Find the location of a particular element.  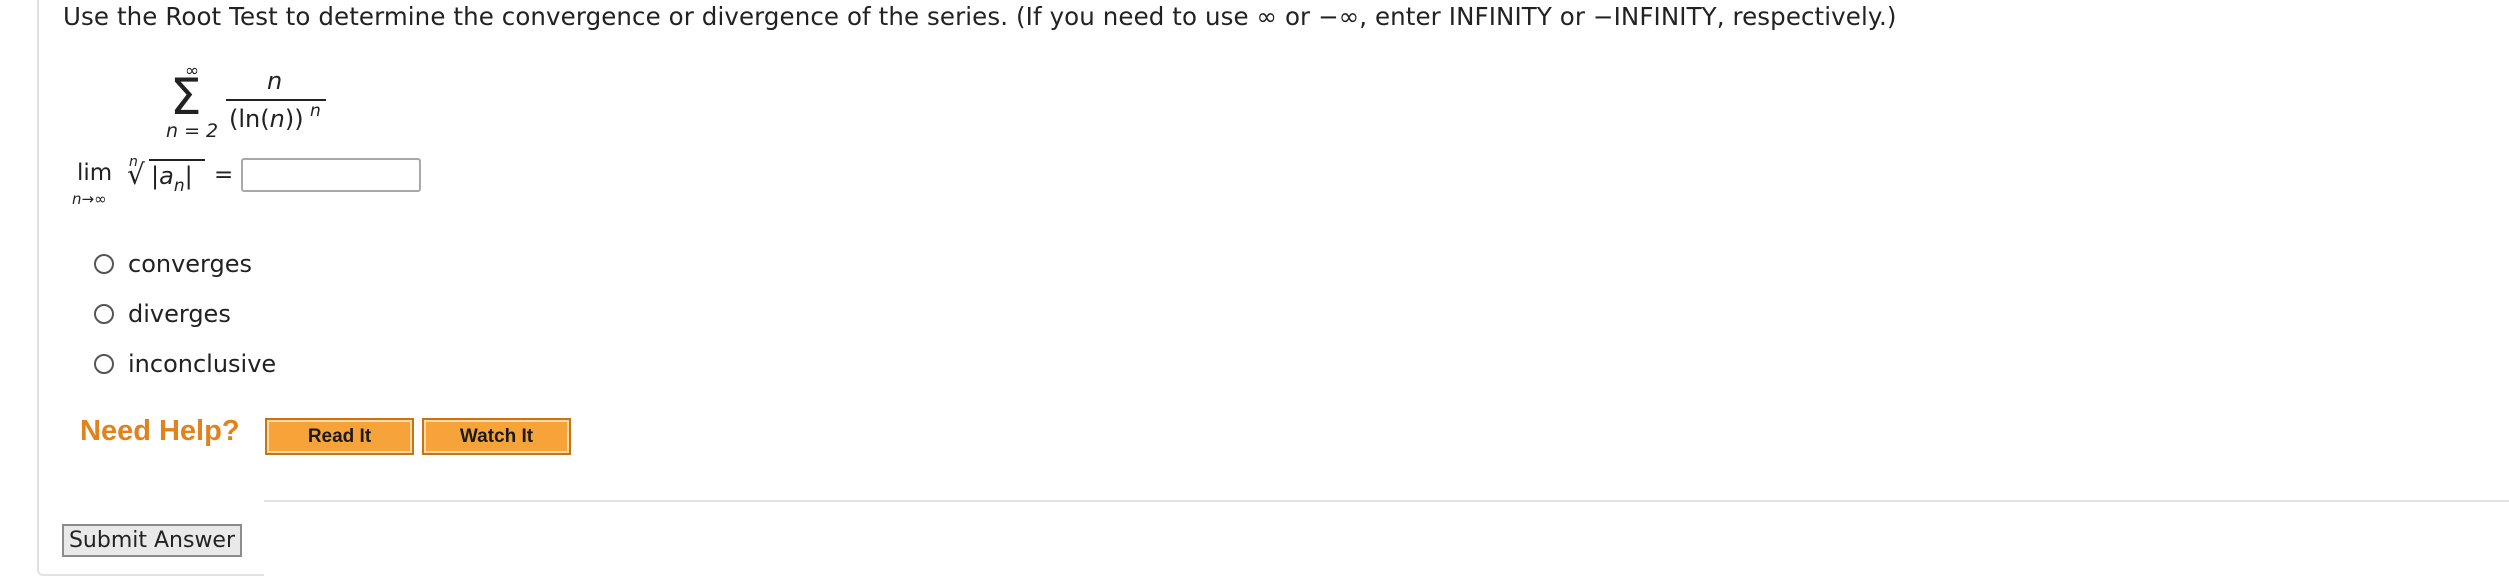

question-box-divider is located at coordinates (1386, 541).